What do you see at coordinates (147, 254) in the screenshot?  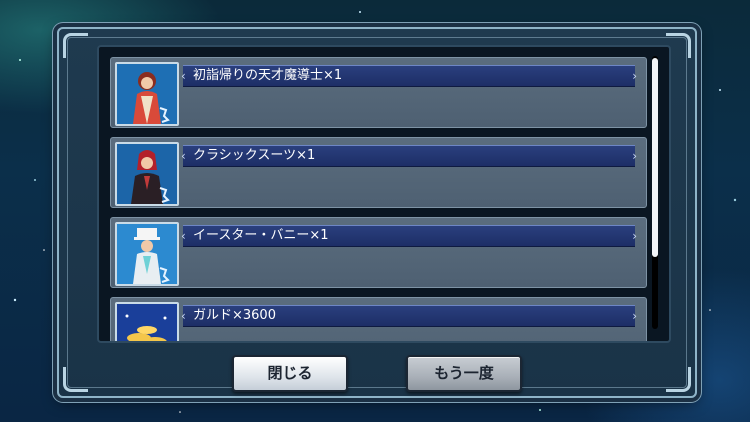 I see `character-bunny-portrait-icon` at bounding box center [147, 254].